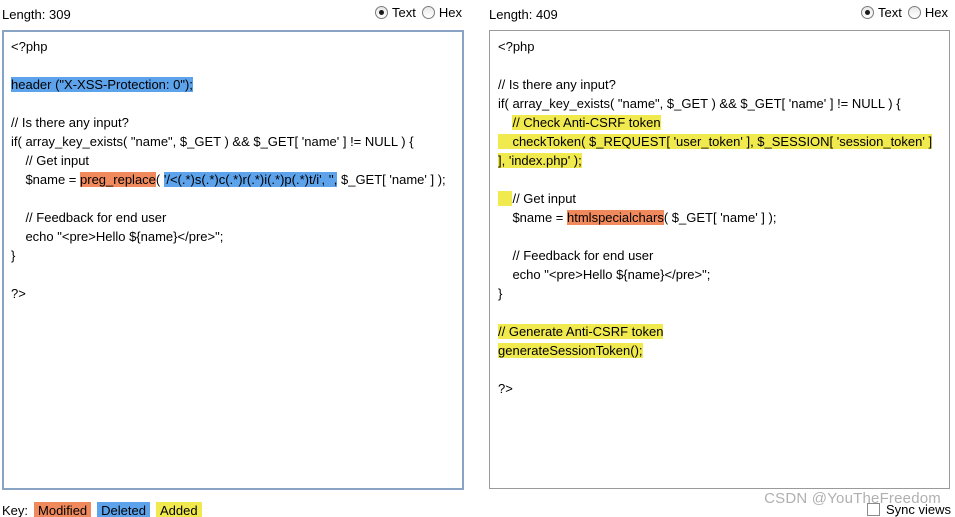  I want to click on code-line: // Check Anti-CSRF token, so click(719, 122).